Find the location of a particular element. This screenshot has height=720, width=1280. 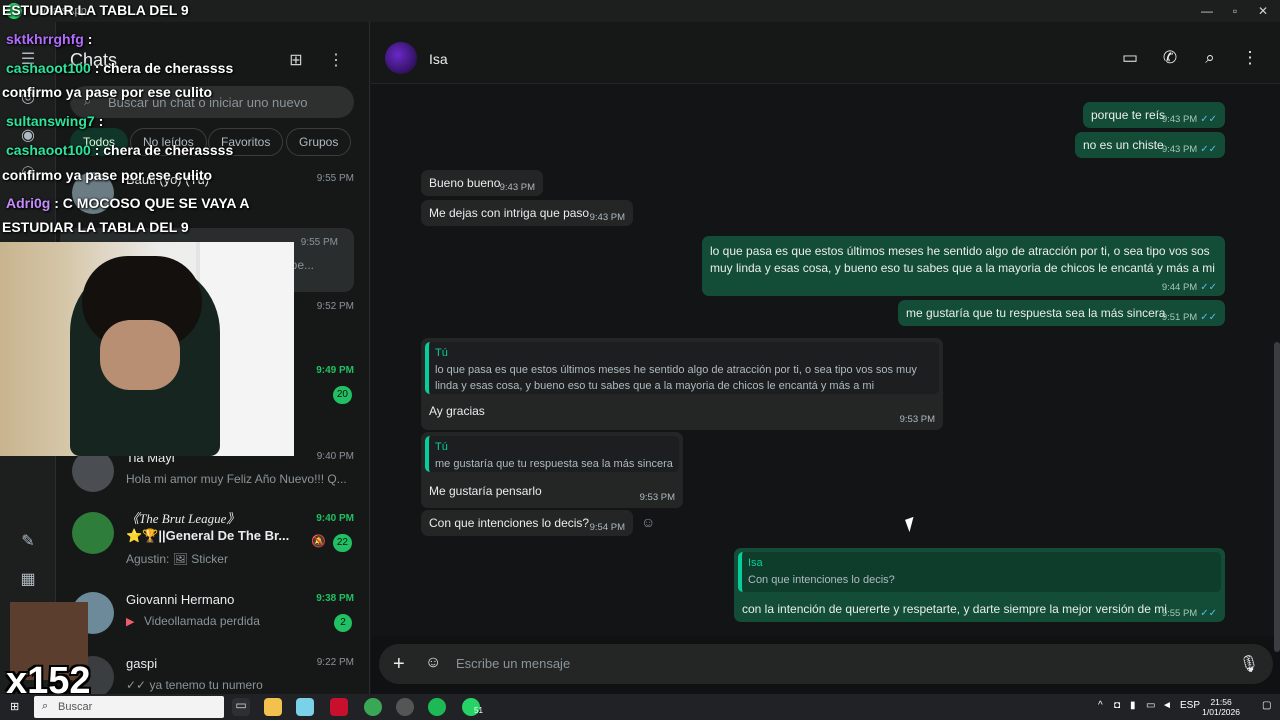

avatar is located at coordinates (93, 471).